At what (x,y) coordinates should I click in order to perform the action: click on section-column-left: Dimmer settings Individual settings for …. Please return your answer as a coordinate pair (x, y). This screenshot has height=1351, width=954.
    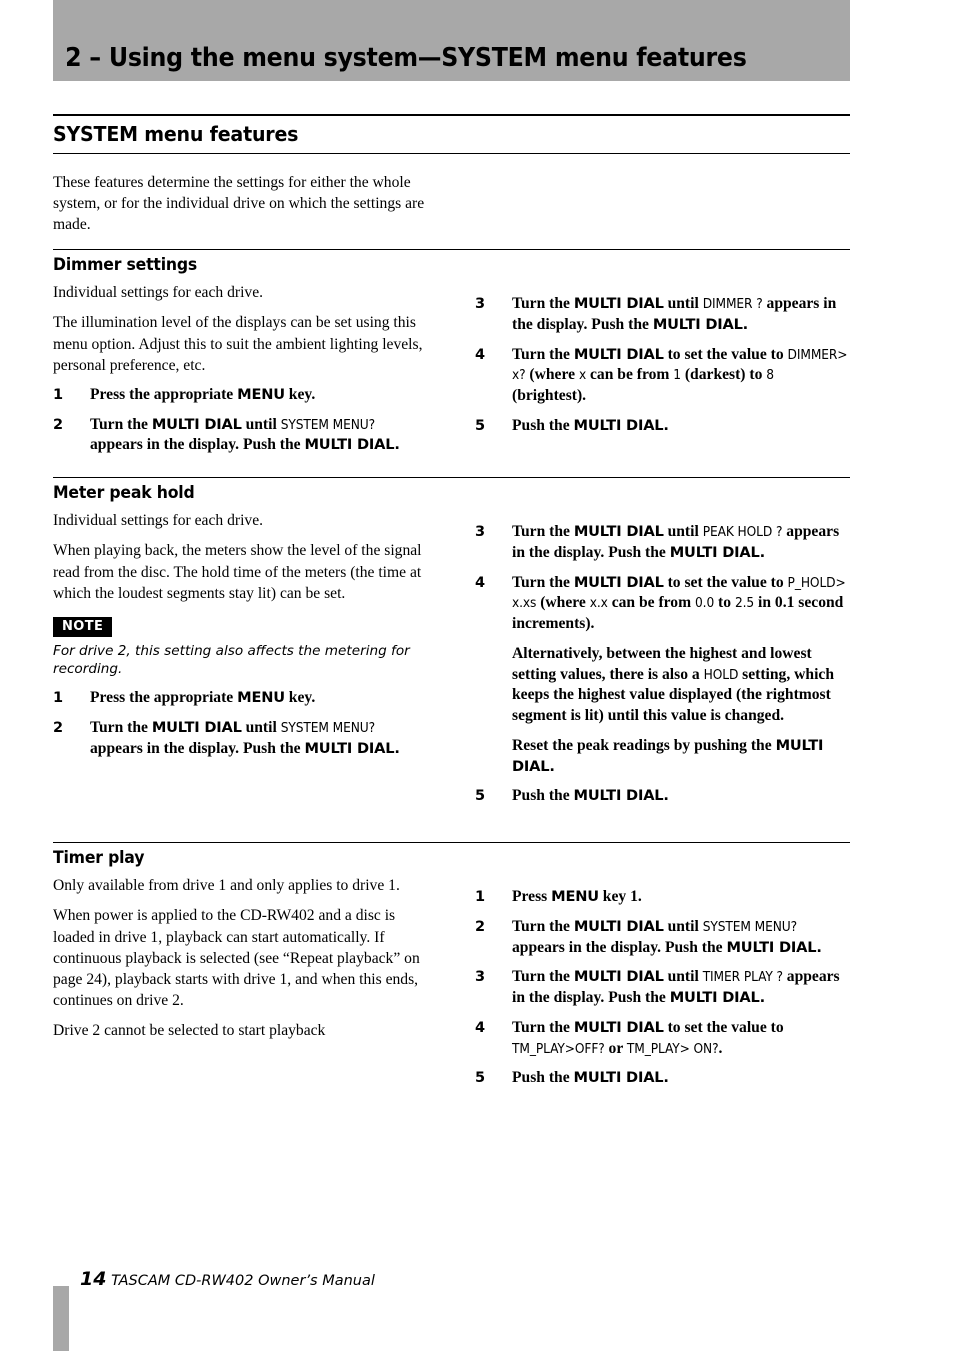
    Looking at the image, I should click on (240, 357).